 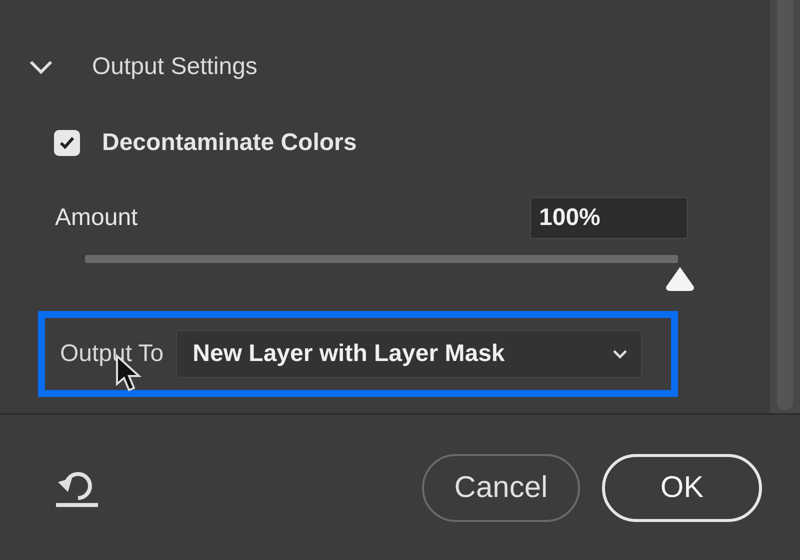 I want to click on amount-label: Amount, so click(x=96, y=218).